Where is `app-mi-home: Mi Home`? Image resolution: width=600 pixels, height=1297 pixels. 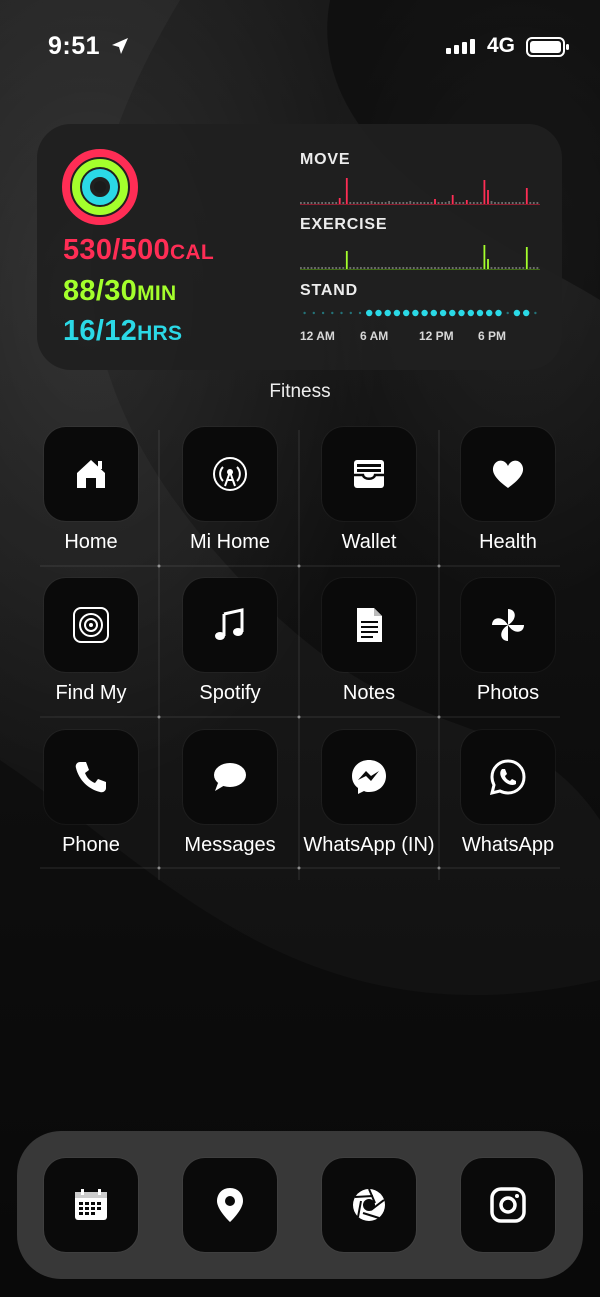 app-mi-home: Mi Home is located at coordinates (230, 490).